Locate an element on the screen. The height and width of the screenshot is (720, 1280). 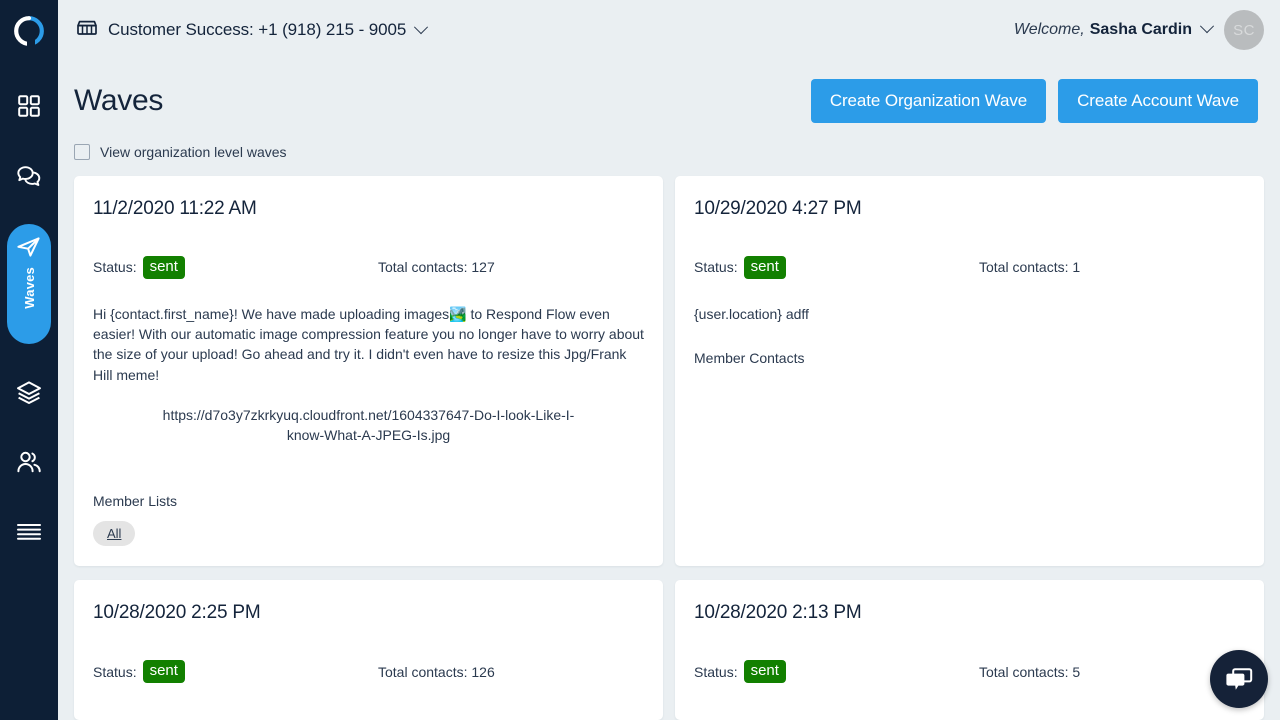
member-list-chip: All is located at coordinates (114, 534).